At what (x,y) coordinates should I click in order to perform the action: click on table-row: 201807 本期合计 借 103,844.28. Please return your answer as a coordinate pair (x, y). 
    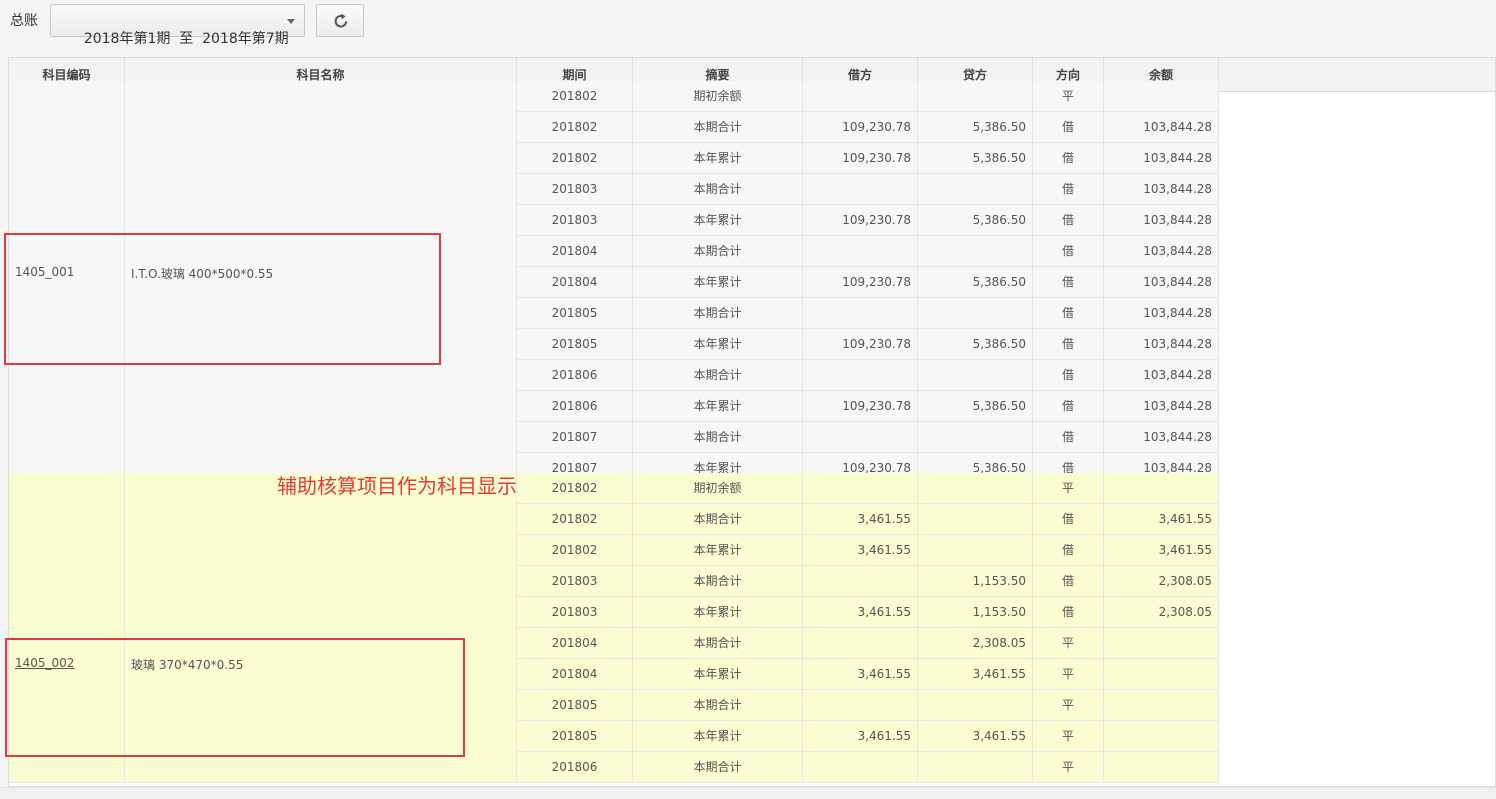
    Looking at the image, I should click on (868, 437).